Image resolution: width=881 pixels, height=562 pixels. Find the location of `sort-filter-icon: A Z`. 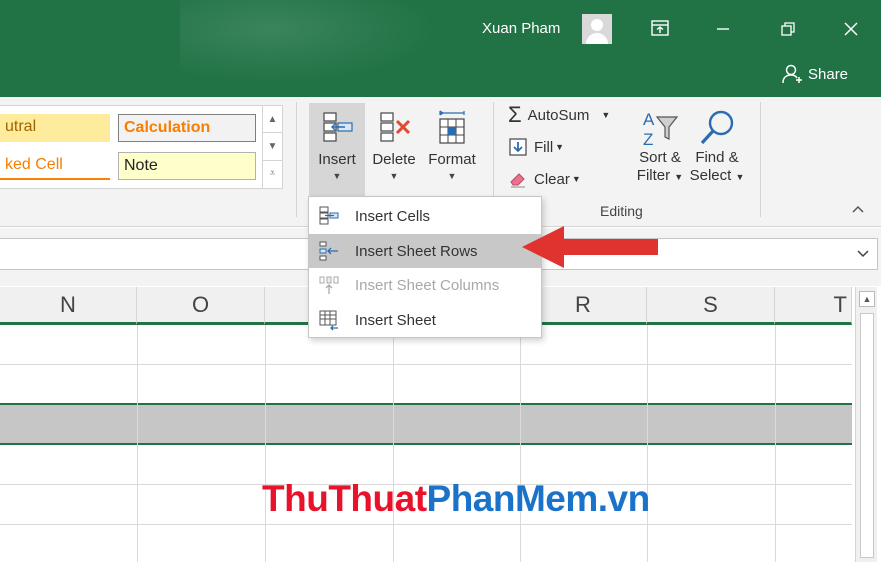

sort-filter-icon: A Z is located at coordinates (661, 129).